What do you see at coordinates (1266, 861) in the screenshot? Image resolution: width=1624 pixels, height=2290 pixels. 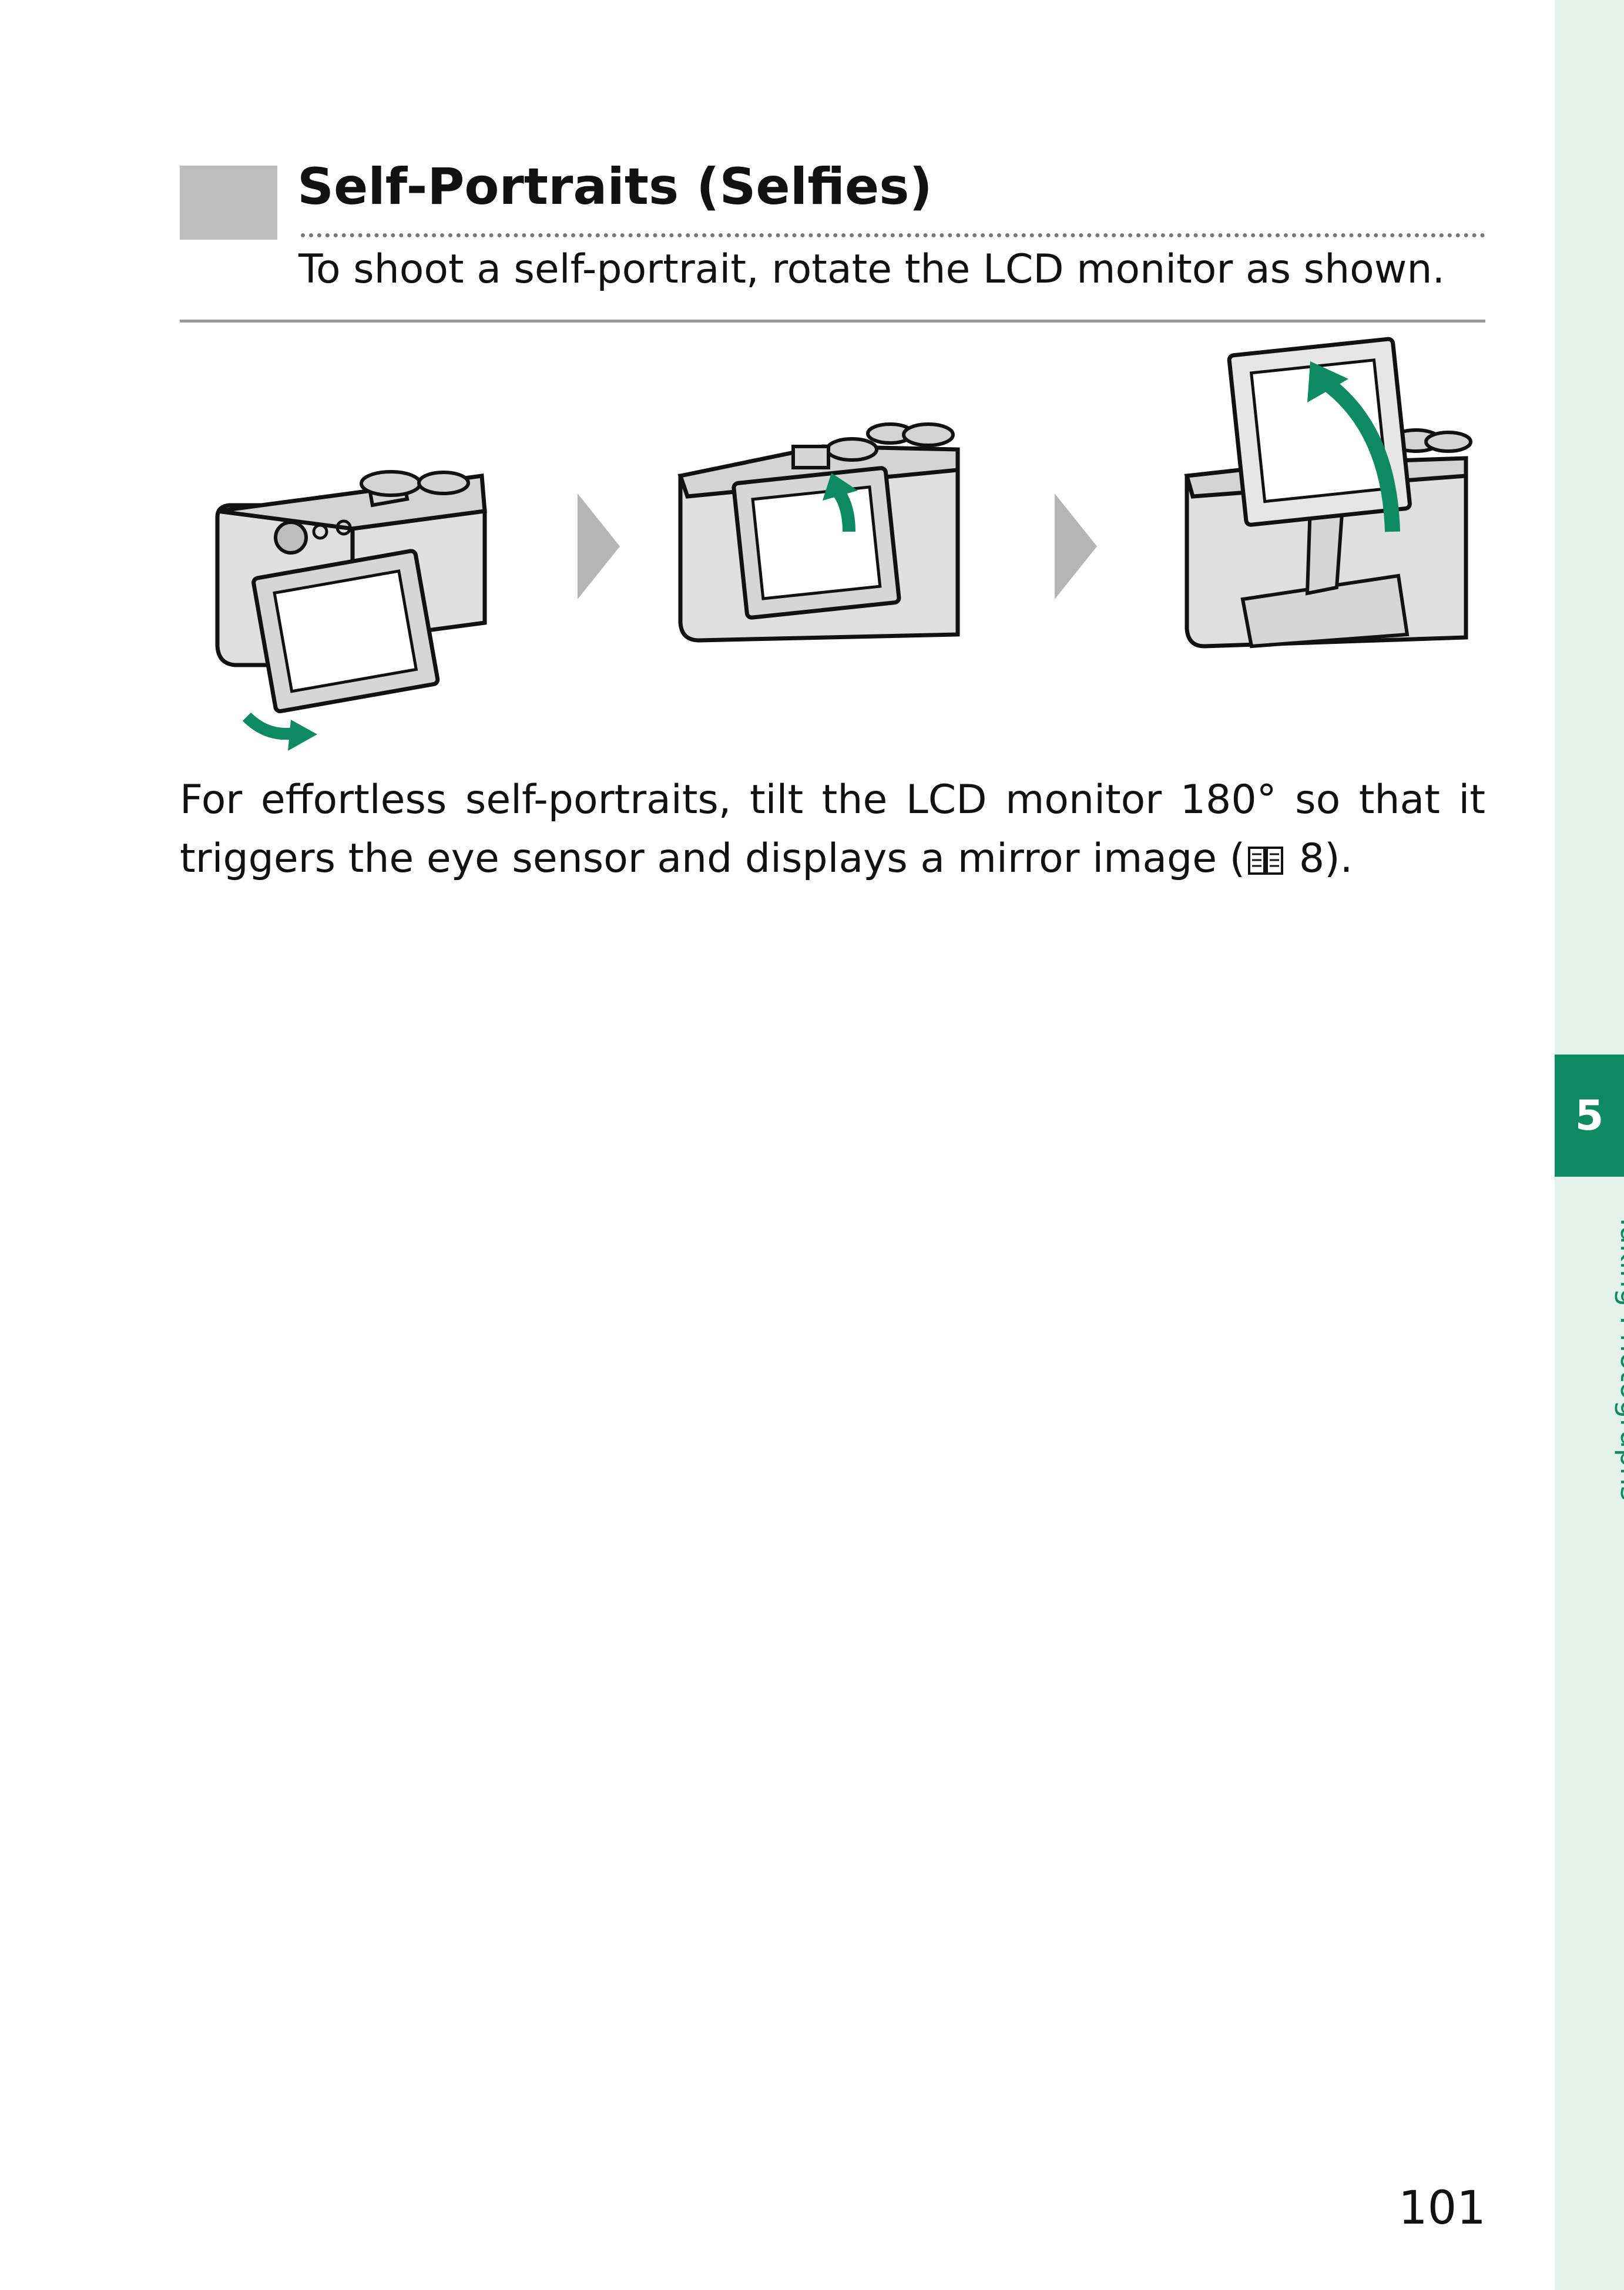 I see `book-reference-icon` at bounding box center [1266, 861].